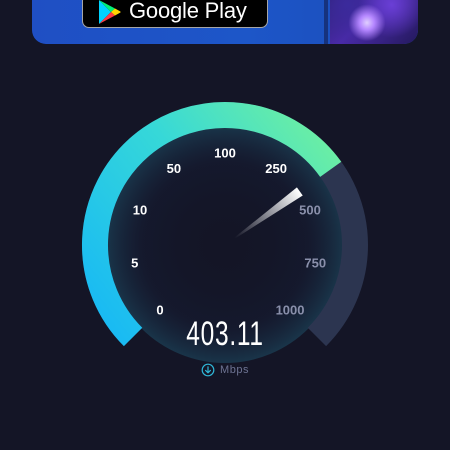  Describe the element at coordinates (315, 262) in the screenshot. I see `gauge-scale-label-750: 750` at that location.